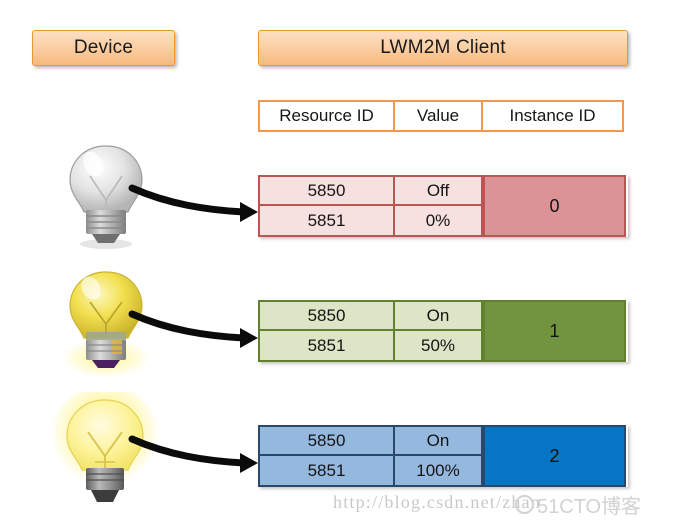 The width and height of the screenshot is (684, 523). I want to click on lwm2m-client-header-label: LWM2M Client, so click(443, 47).